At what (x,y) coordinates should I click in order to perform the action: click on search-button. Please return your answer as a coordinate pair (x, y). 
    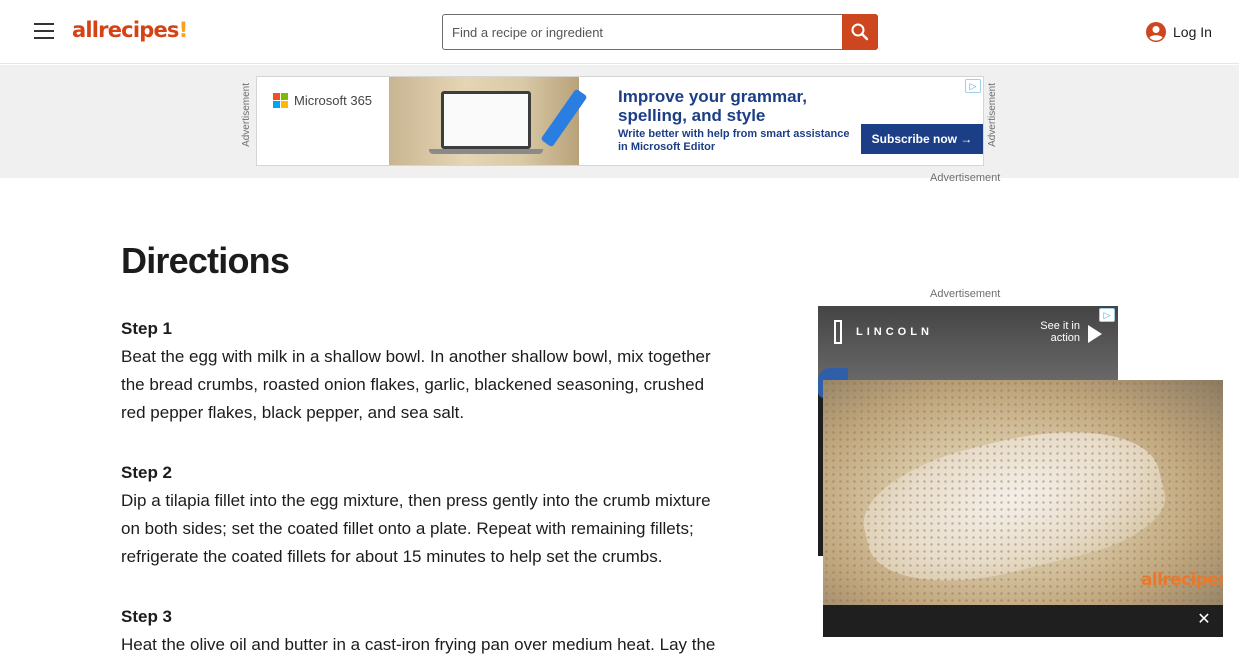
    Looking at the image, I should click on (860, 32).